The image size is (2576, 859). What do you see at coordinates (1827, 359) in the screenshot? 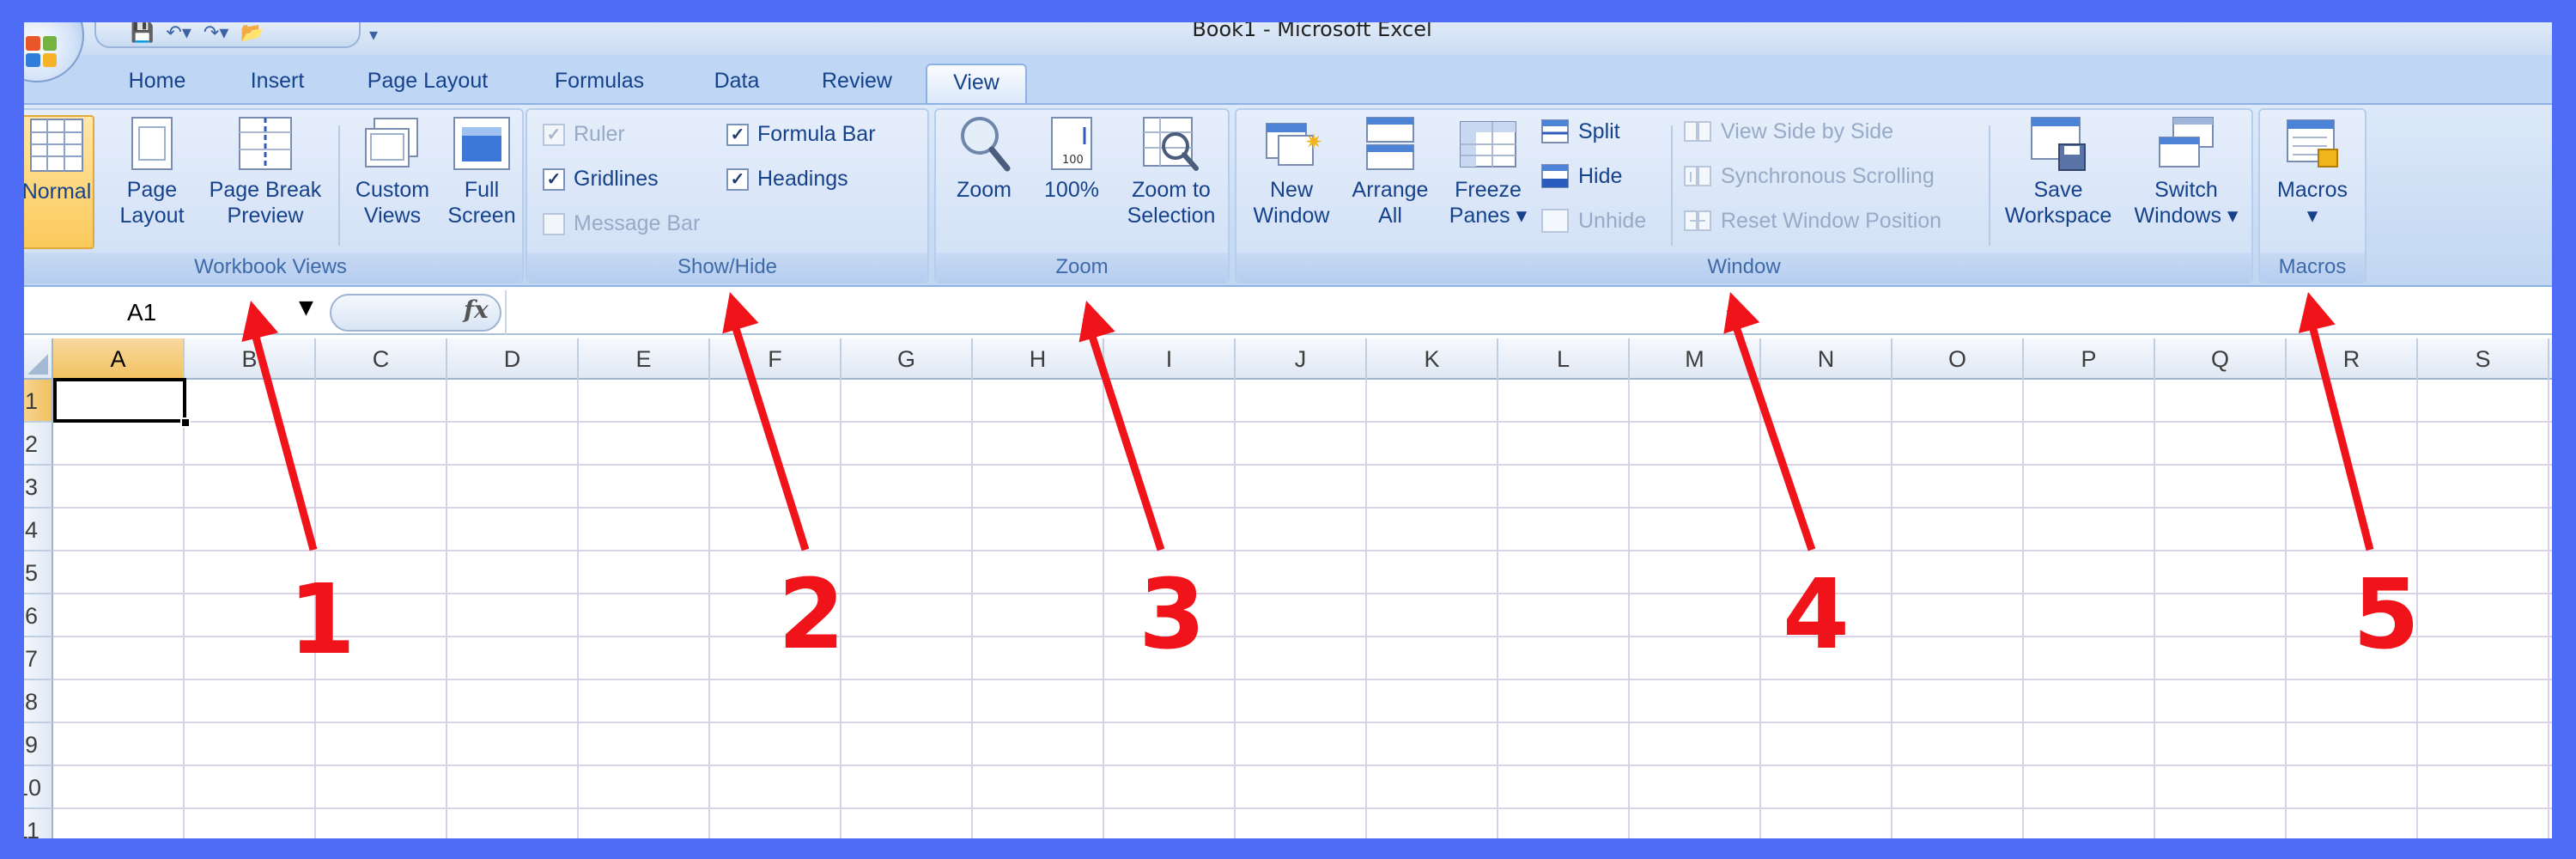
I see `column-header-n: N` at bounding box center [1827, 359].